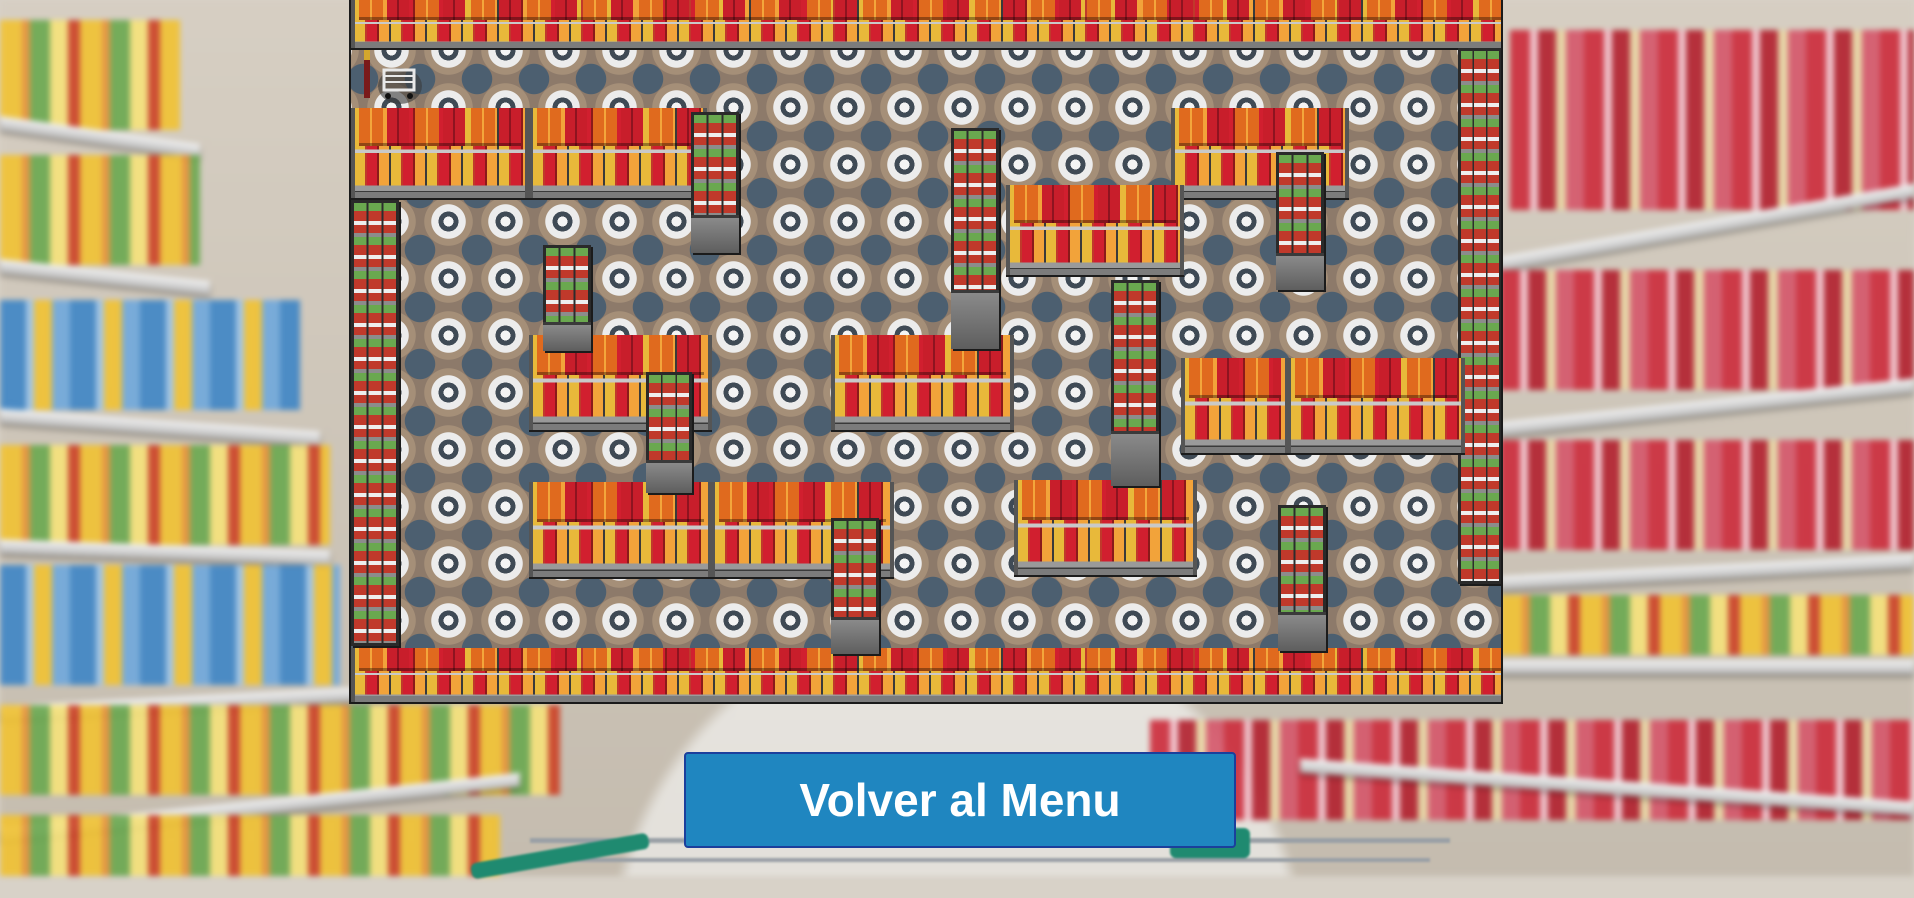 The width and height of the screenshot is (1914, 898). What do you see at coordinates (1376, 405) in the screenshot?
I see `shelf-row-4b` at bounding box center [1376, 405].